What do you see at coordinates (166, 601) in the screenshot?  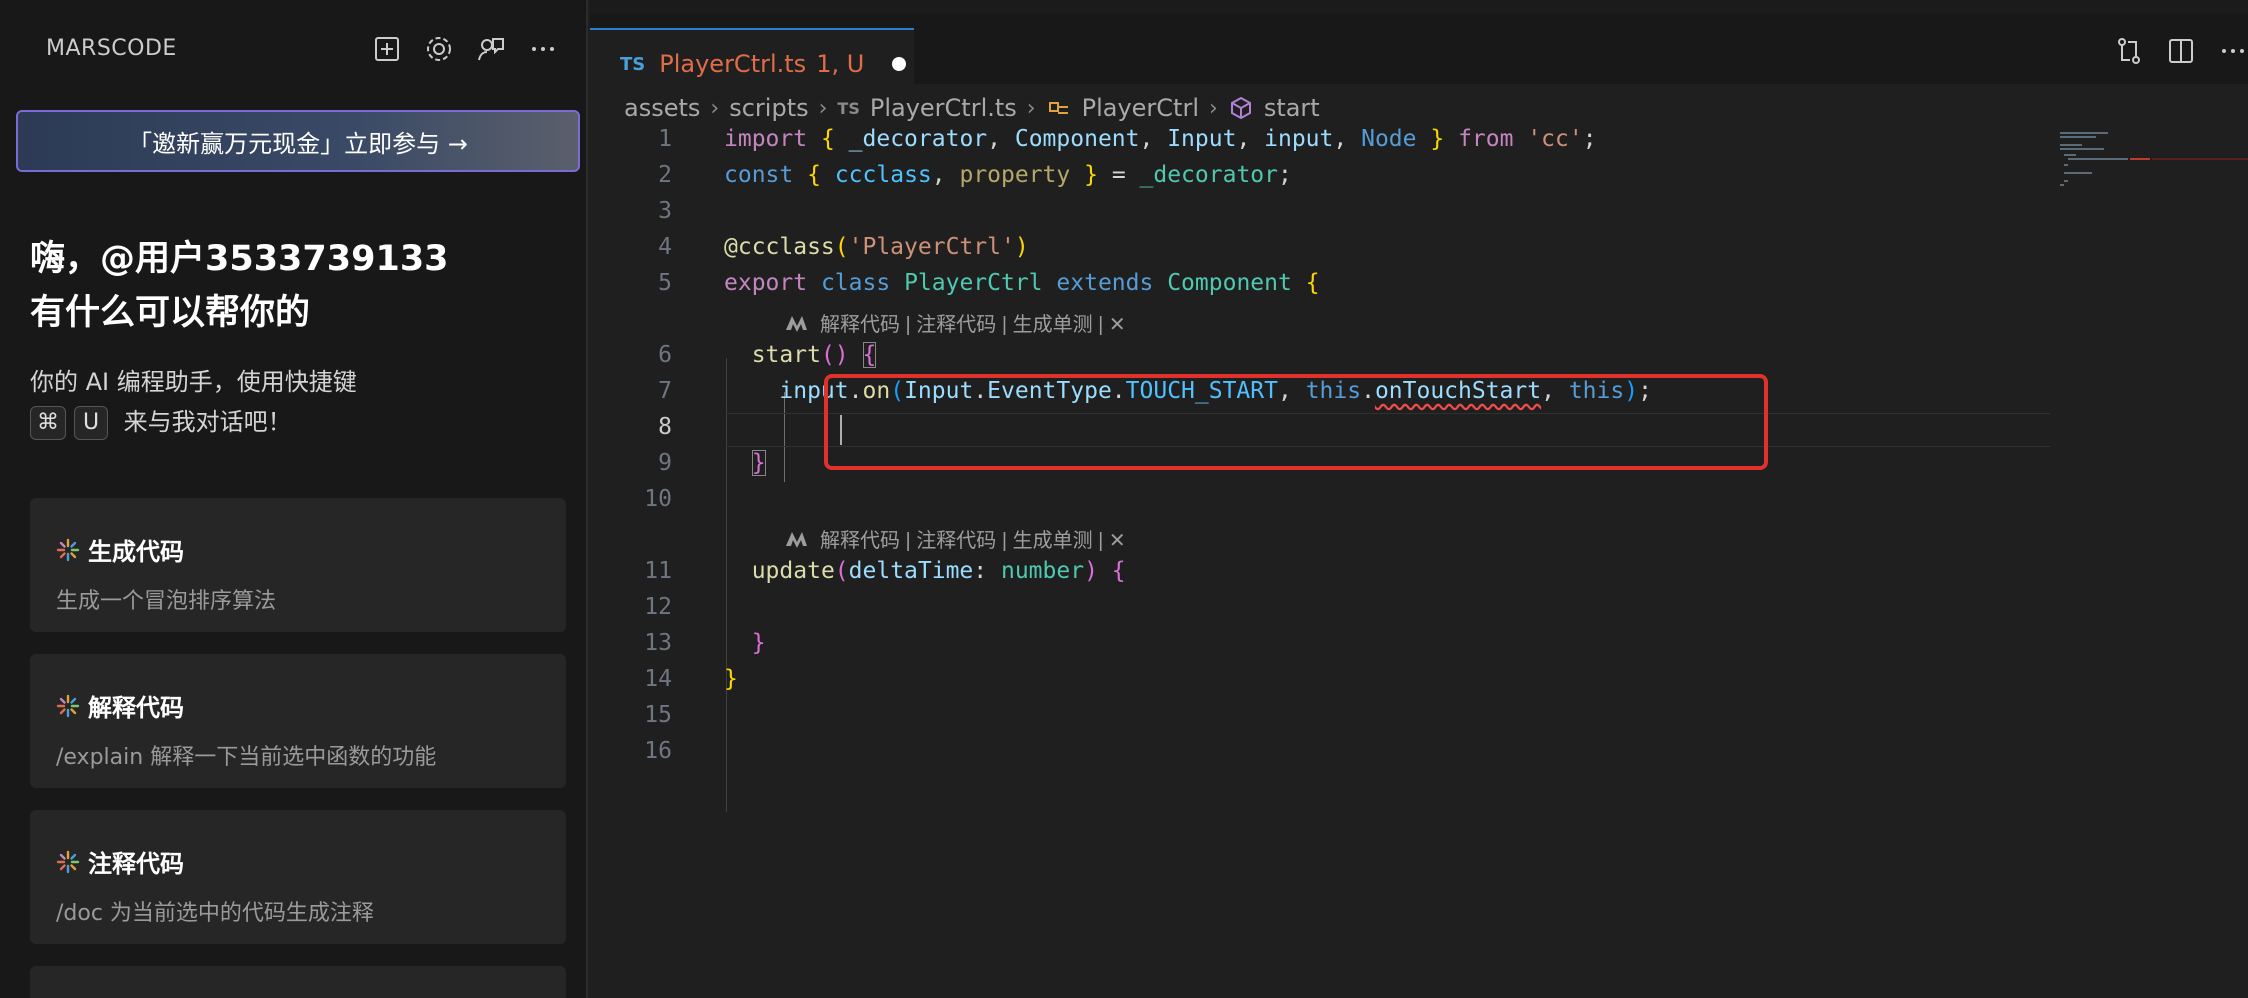 I see `card-desc: 生成一个冒泡排序算法` at bounding box center [166, 601].